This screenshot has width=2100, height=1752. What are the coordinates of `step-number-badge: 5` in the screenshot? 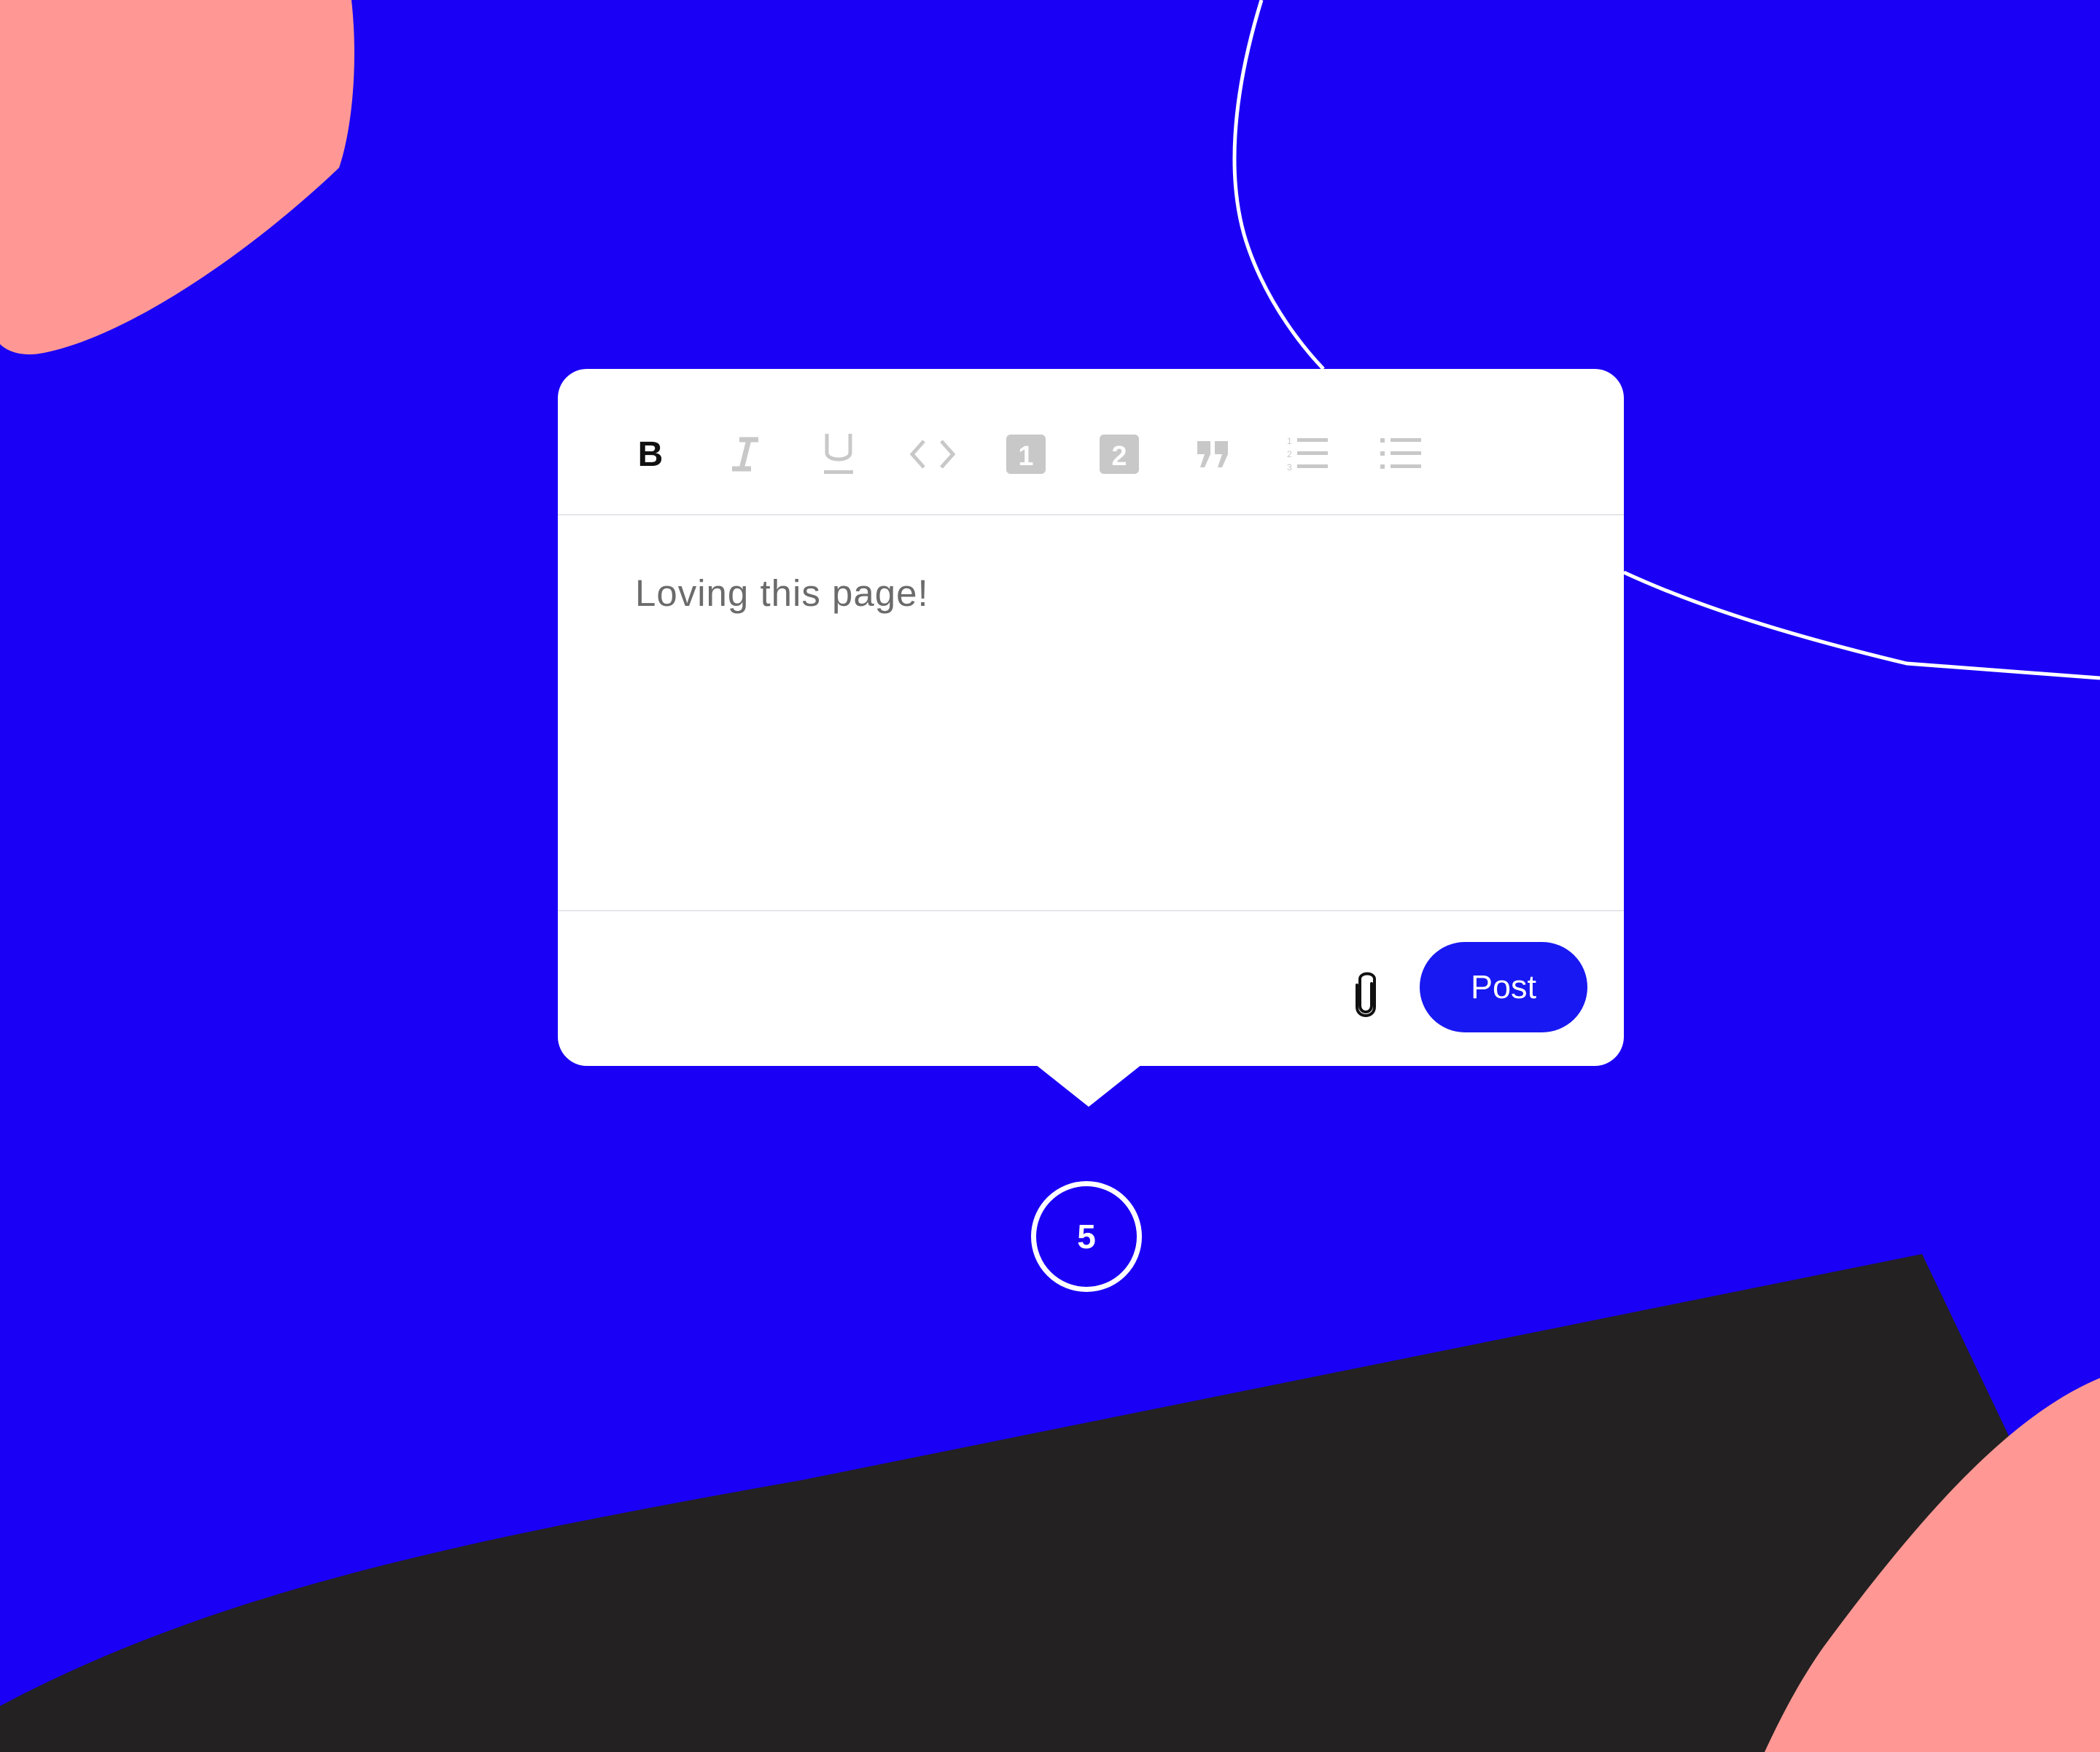 It's located at (1086, 1237).